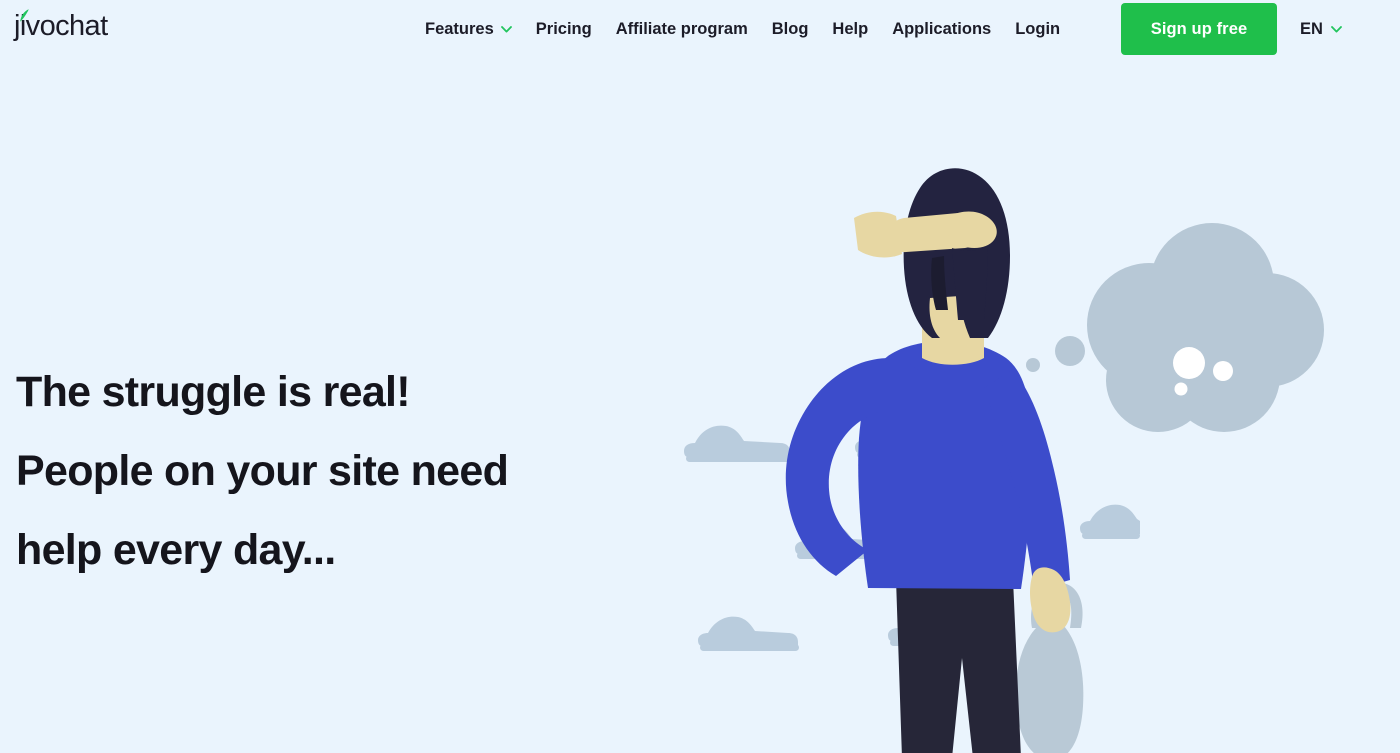 The image size is (1400, 753). Describe the element at coordinates (1311, 28) in the screenshot. I see `language-selector-label: EN` at that location.